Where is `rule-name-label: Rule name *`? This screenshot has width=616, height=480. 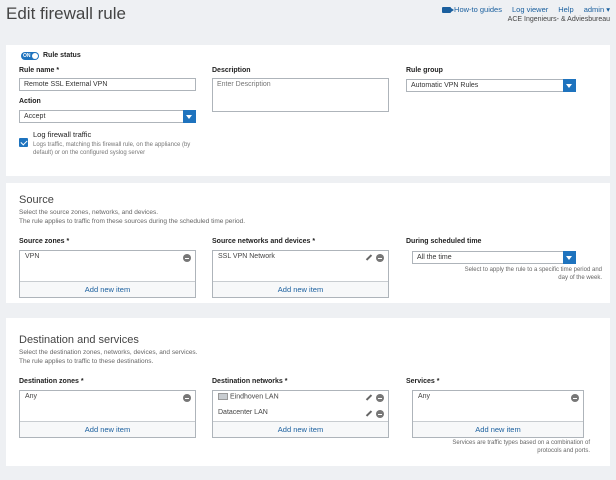
rule-name-label: Rule name * is located at coordinates (39, 70).